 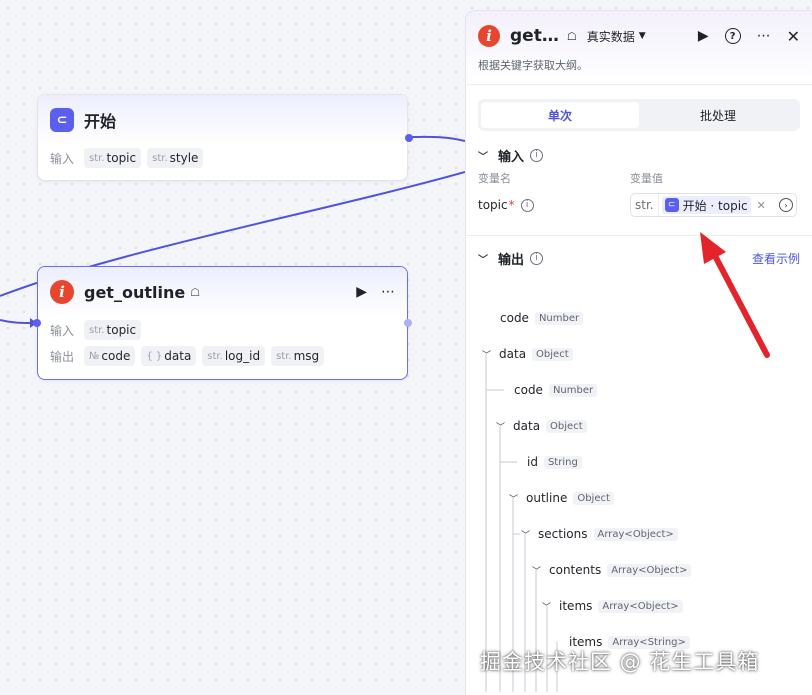 I want to click on input-var-row: topic * i str. ⊂ 开始 · topic ✕ ›, so click(x=639, y=205).